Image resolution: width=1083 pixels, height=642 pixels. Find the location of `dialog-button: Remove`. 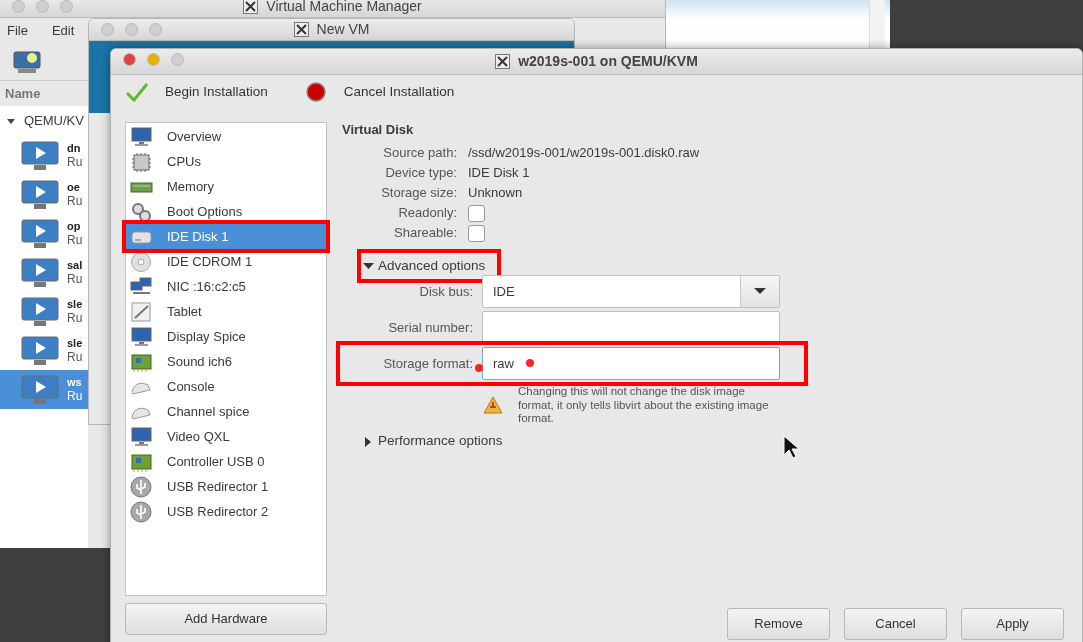

dialog-button: Remove is located at coordinates (778, 624).